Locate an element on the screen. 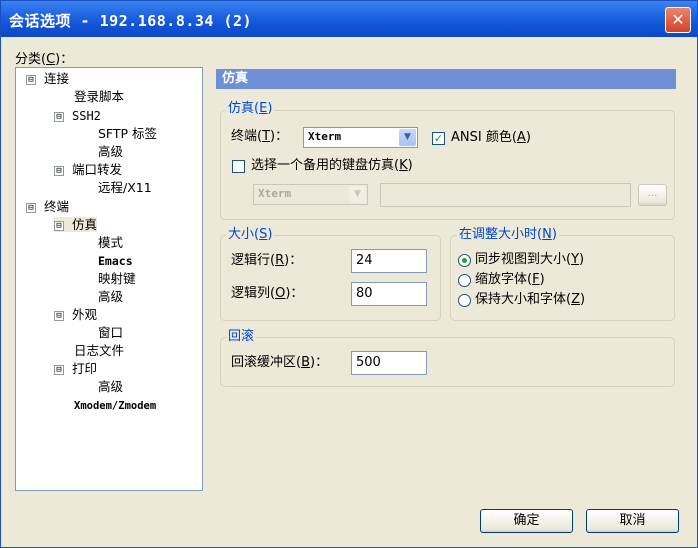  keep-size-font-radio is located at coordinates (464, 300).